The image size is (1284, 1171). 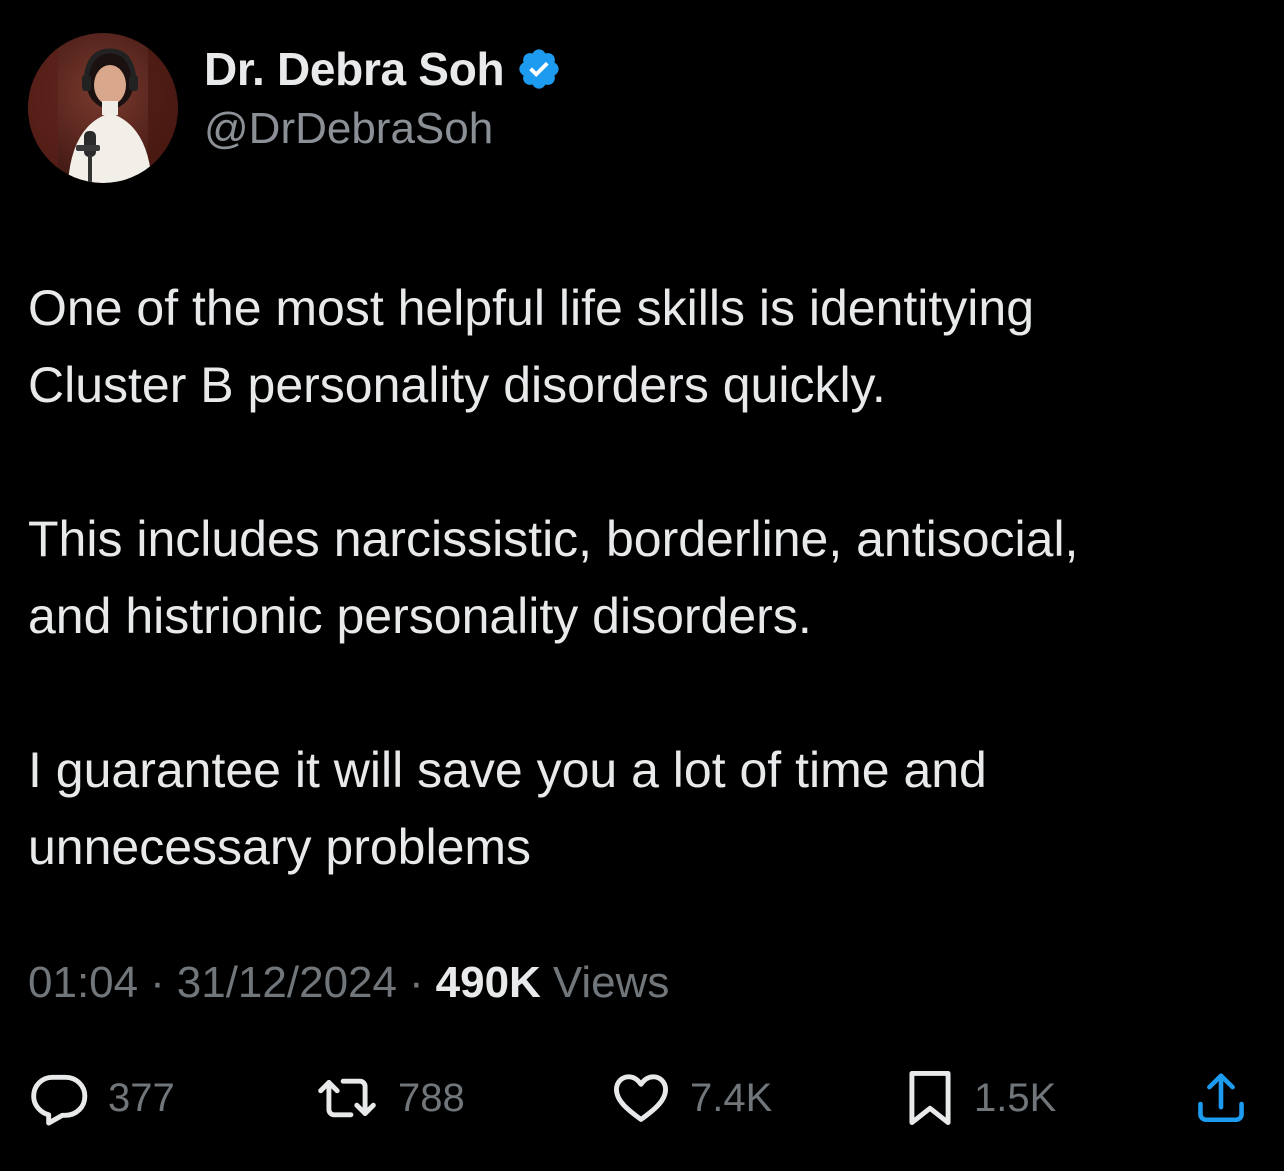 I want to click on heart-icon, so click(x=641, y=1098).